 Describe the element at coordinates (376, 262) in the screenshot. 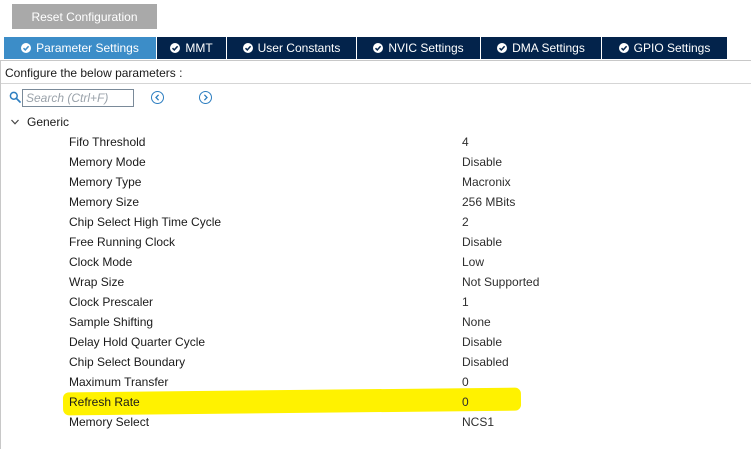

I see `parameter-row-clock-mode: Clock Mode Low` at that location.